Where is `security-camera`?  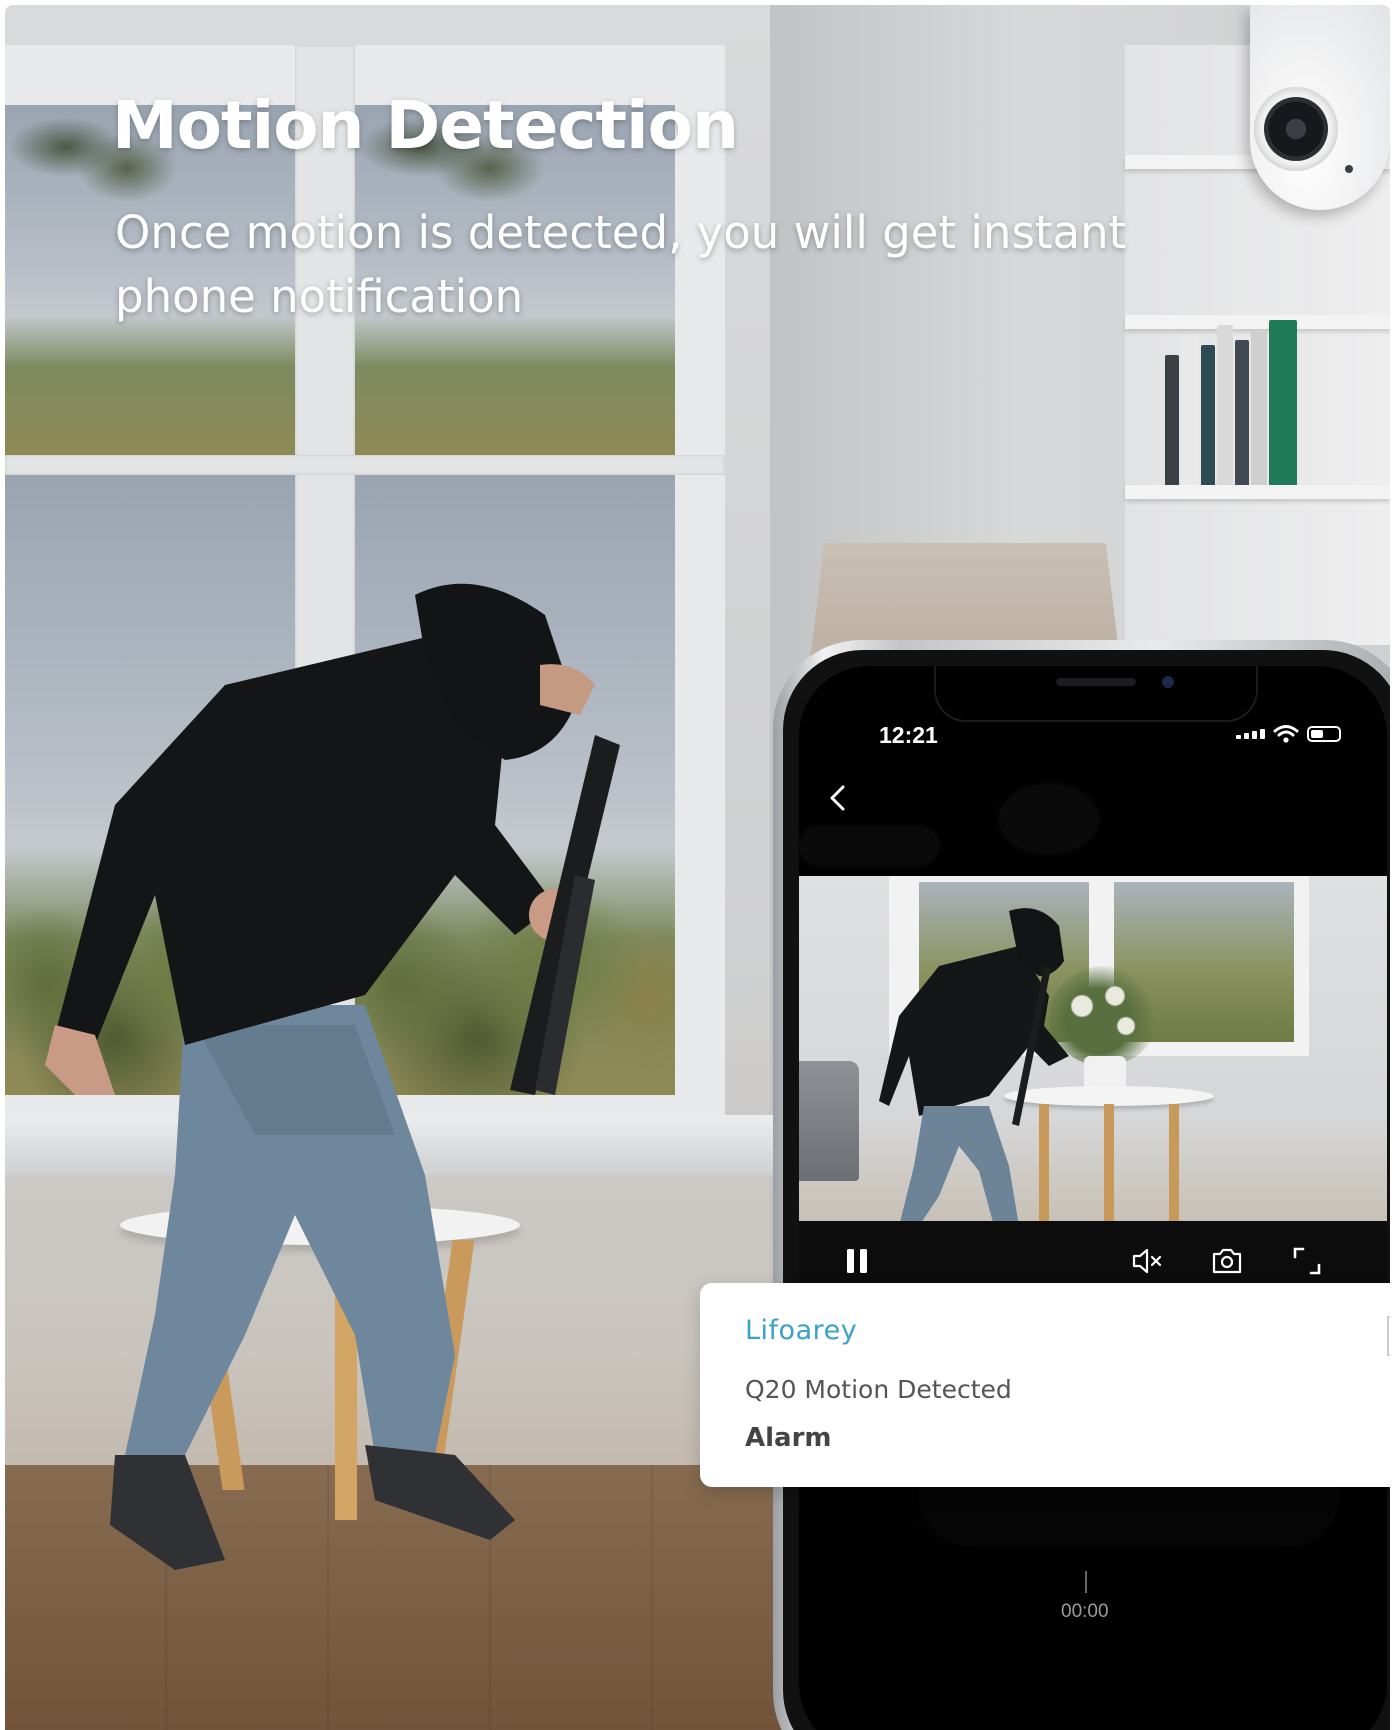
security-camera is located at coordinates (1320, 107).